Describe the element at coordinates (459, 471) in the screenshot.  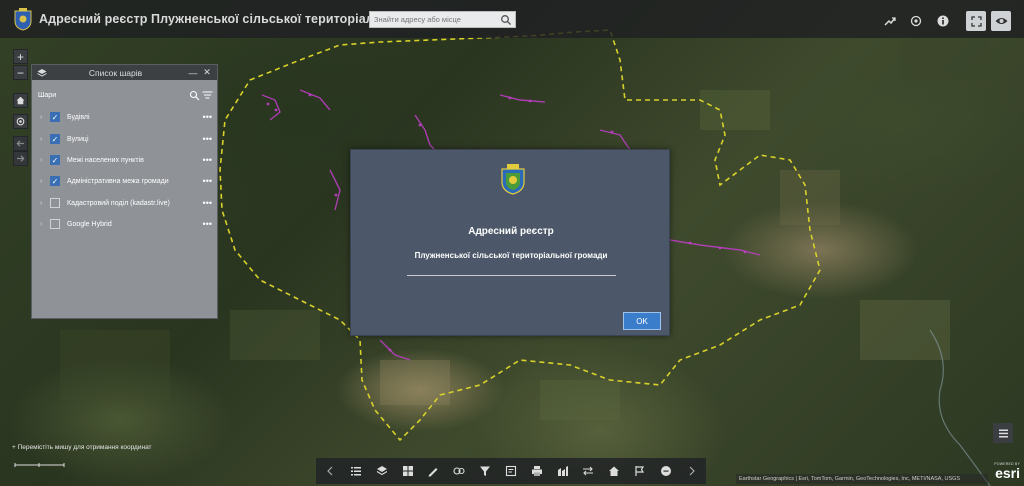
I see `measure-icon` at that location.